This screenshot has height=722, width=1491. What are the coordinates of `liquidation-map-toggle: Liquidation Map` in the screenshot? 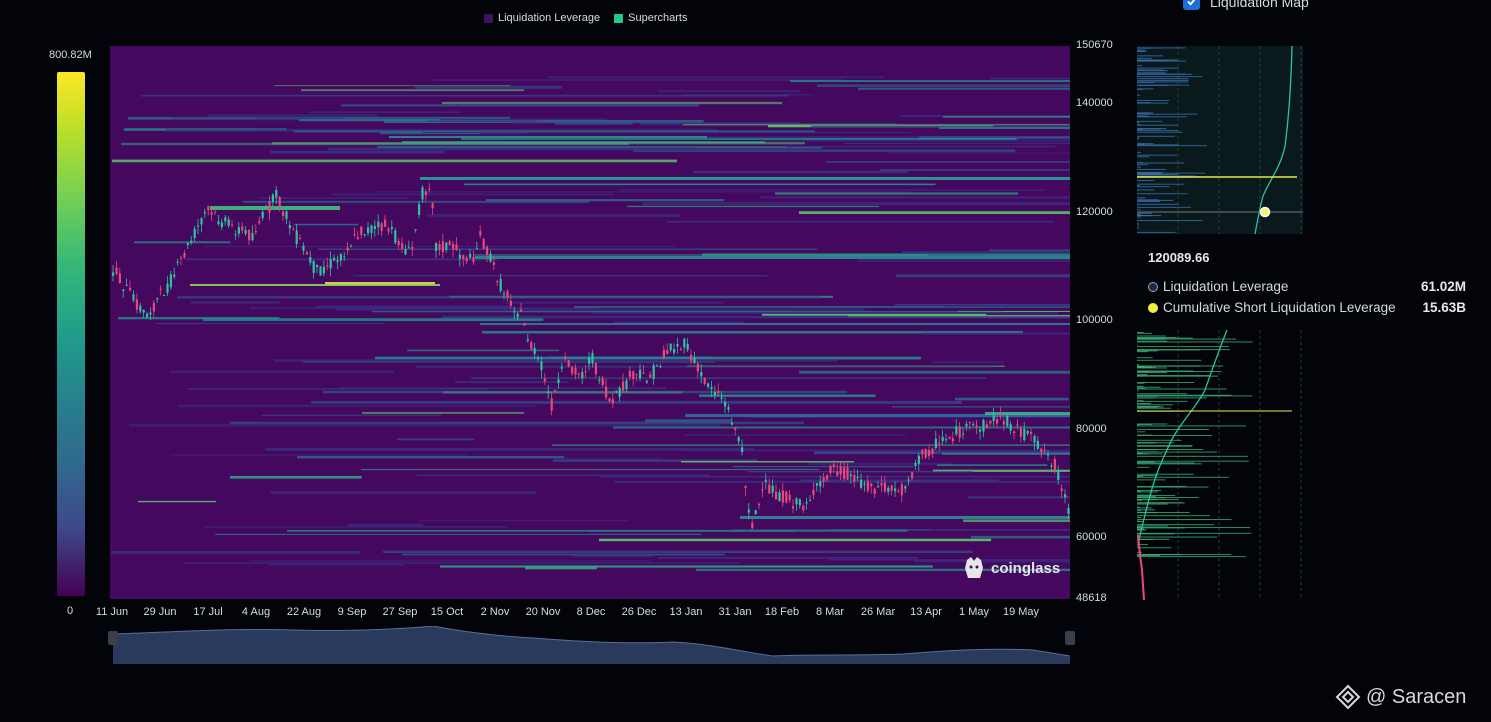 It's located at (1246, 5).